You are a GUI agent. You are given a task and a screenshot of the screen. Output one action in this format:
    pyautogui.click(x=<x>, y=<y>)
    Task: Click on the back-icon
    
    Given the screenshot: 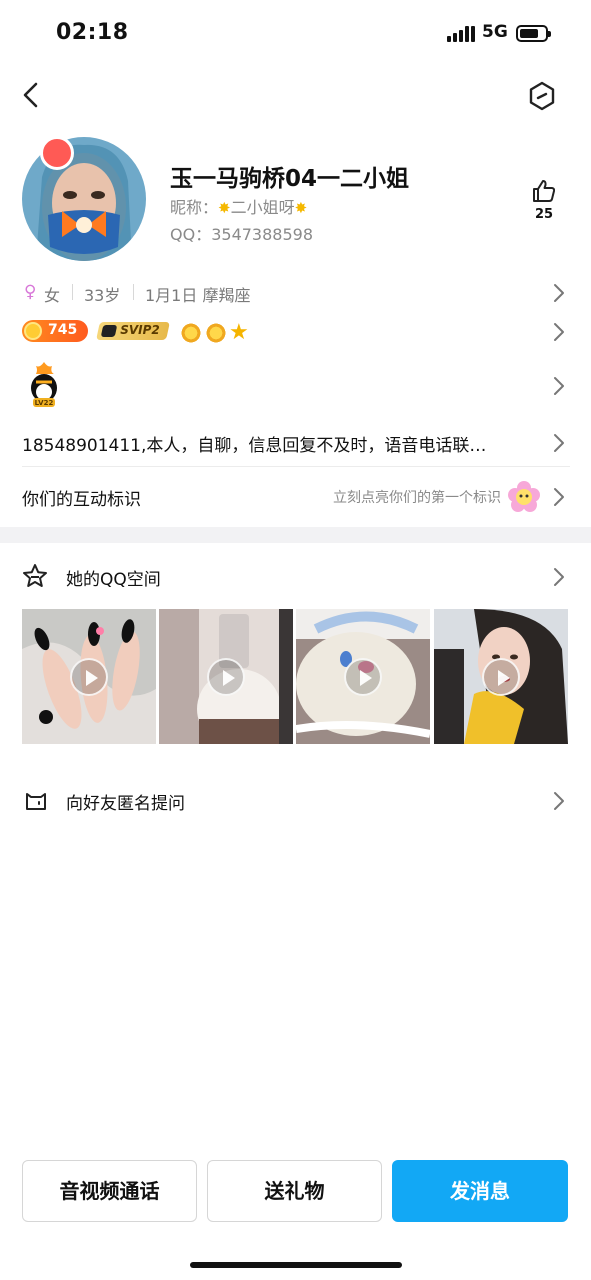 What is the action you would take?
    pyautogui.click(x=31, y=95)
    